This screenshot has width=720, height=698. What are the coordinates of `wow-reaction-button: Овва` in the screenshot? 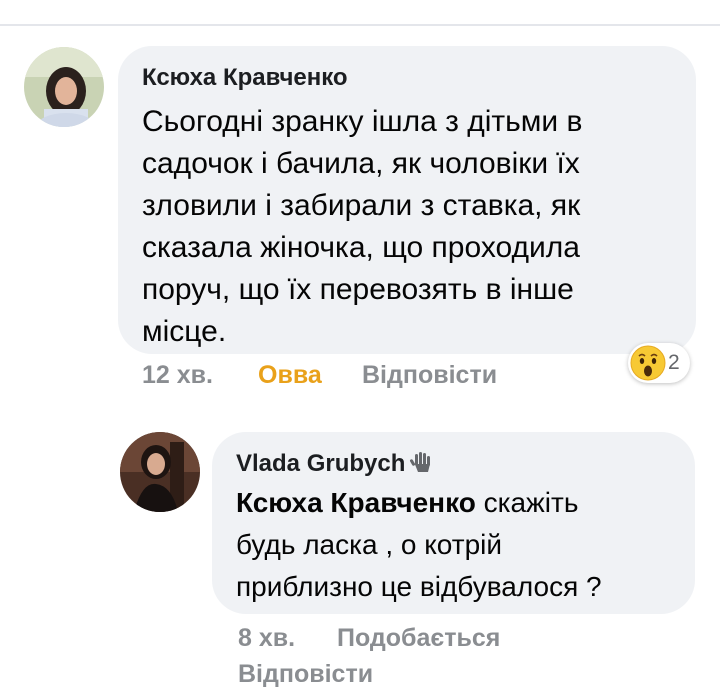 It's located at (290, 375).